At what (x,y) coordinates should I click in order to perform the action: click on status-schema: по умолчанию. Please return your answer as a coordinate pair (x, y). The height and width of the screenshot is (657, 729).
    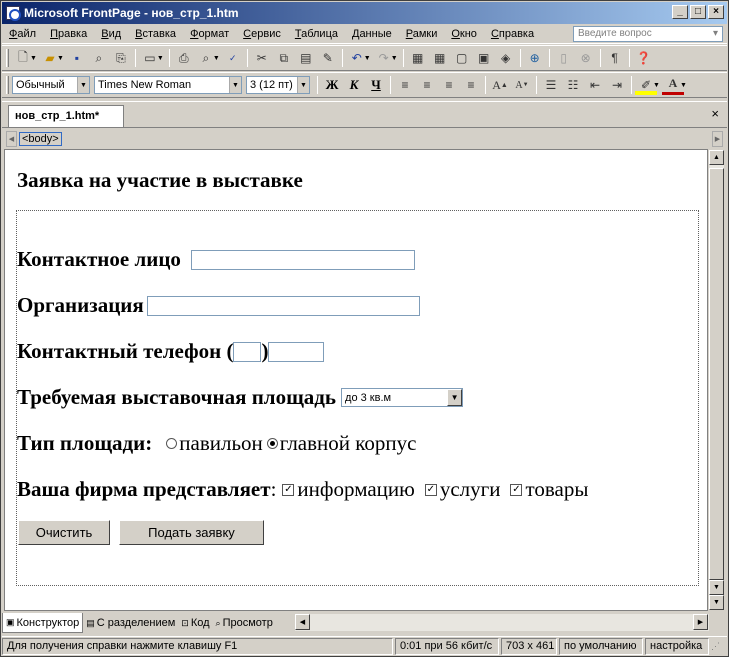
    Looking at the image, I should click on (601, 646).